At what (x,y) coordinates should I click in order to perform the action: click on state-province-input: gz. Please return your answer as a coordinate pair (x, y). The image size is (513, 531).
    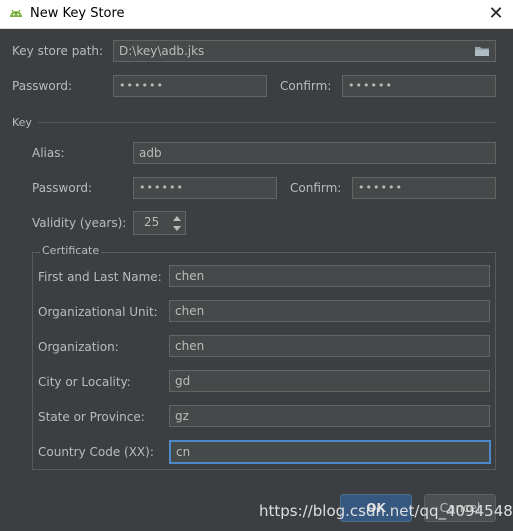
    Looking at the image, I should click on (329, 416).